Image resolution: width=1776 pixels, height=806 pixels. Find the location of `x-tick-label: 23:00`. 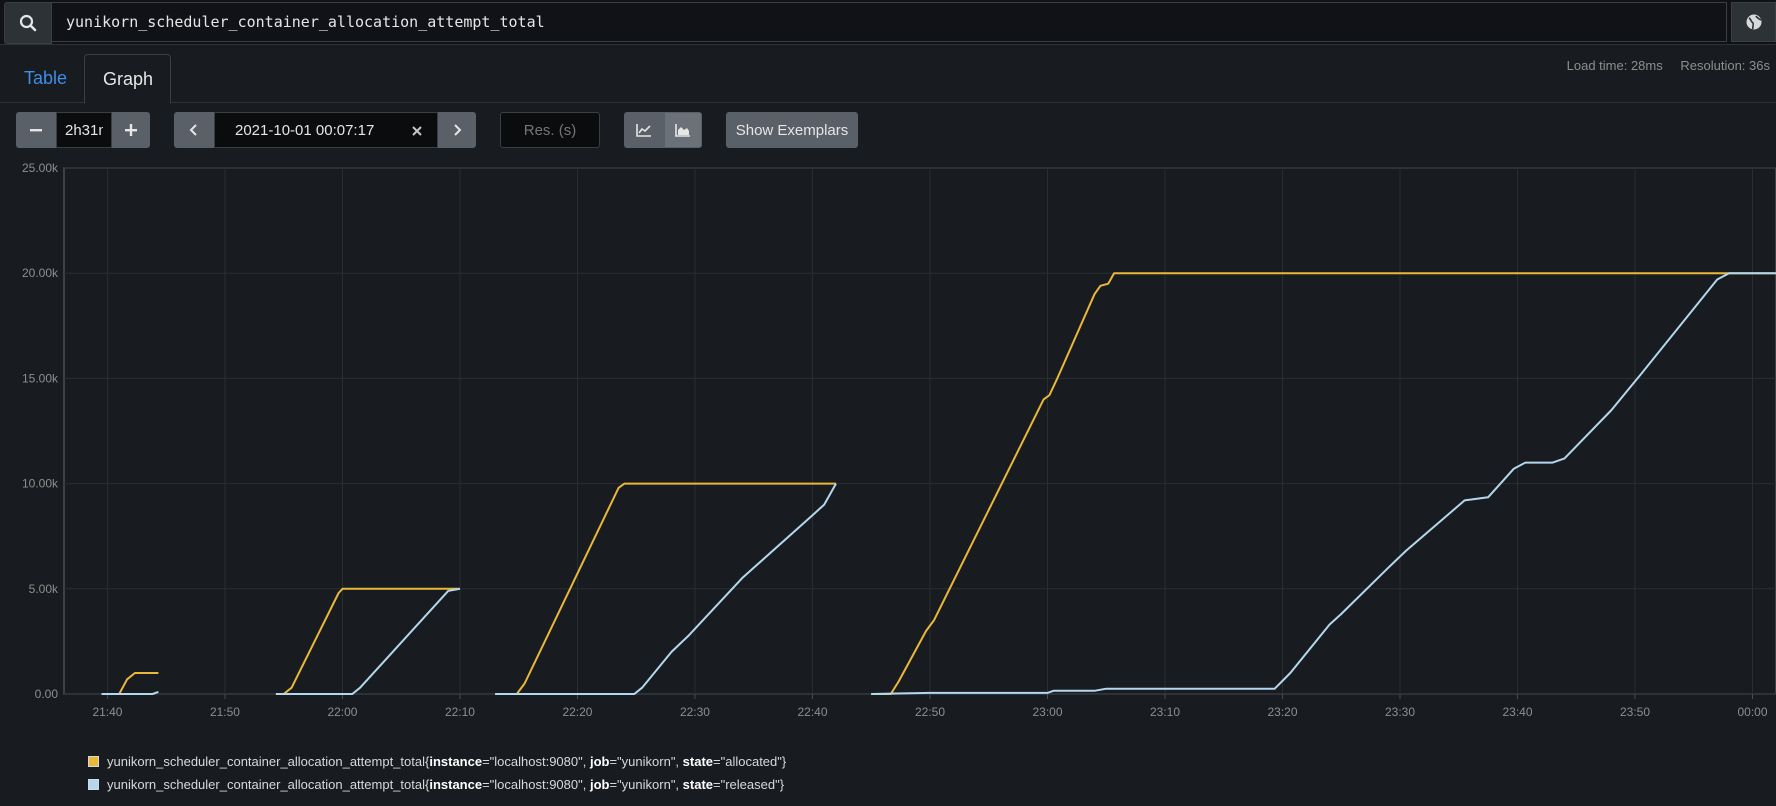

x-tick-label: 23:00 is located at coordinates (1047, 712).